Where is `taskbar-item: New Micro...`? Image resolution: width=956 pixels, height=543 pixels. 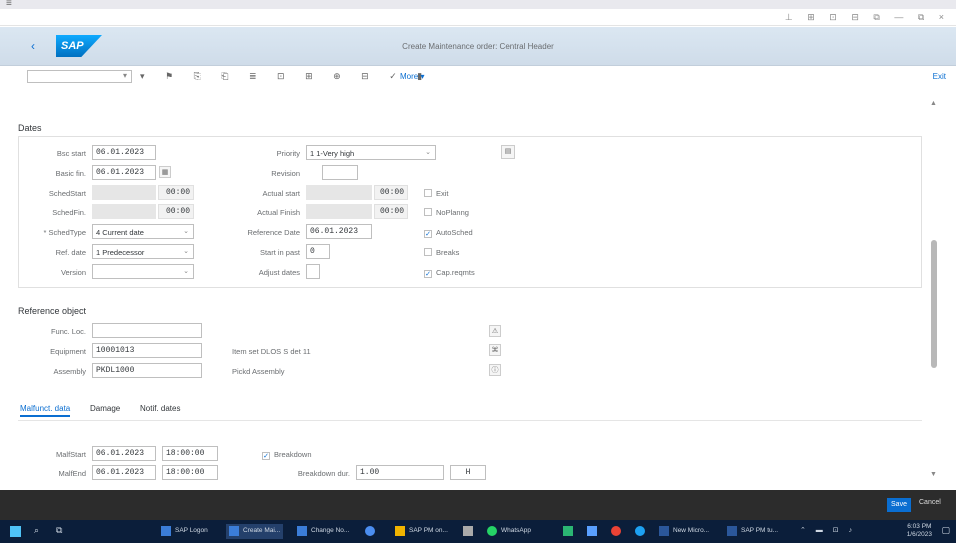
taskbar-item: New Micro... is located at coordinates (684, 531).